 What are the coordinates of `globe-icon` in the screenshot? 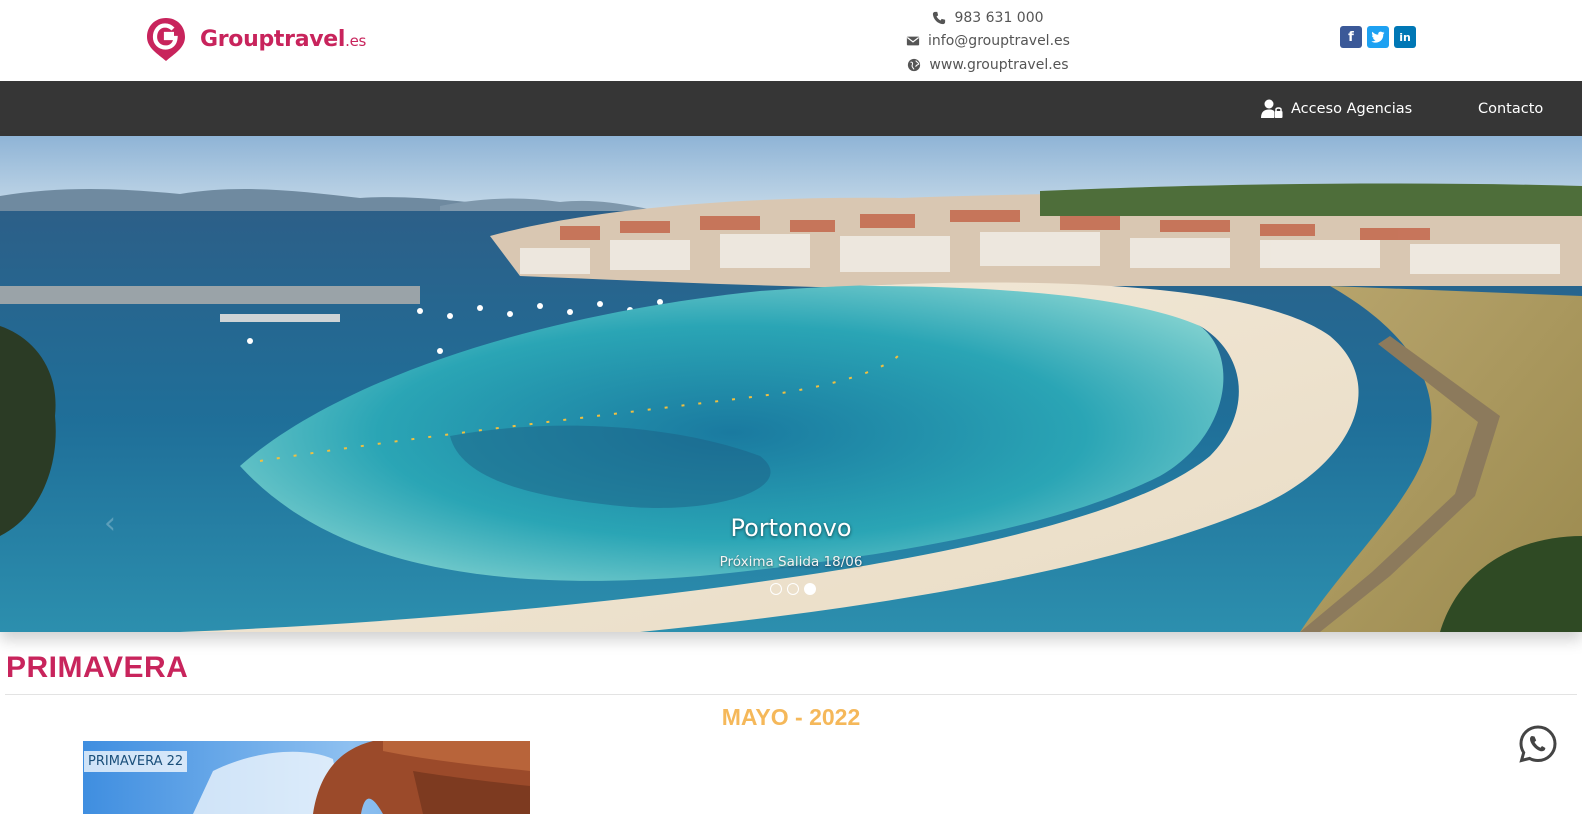 It's located at (914, 64).